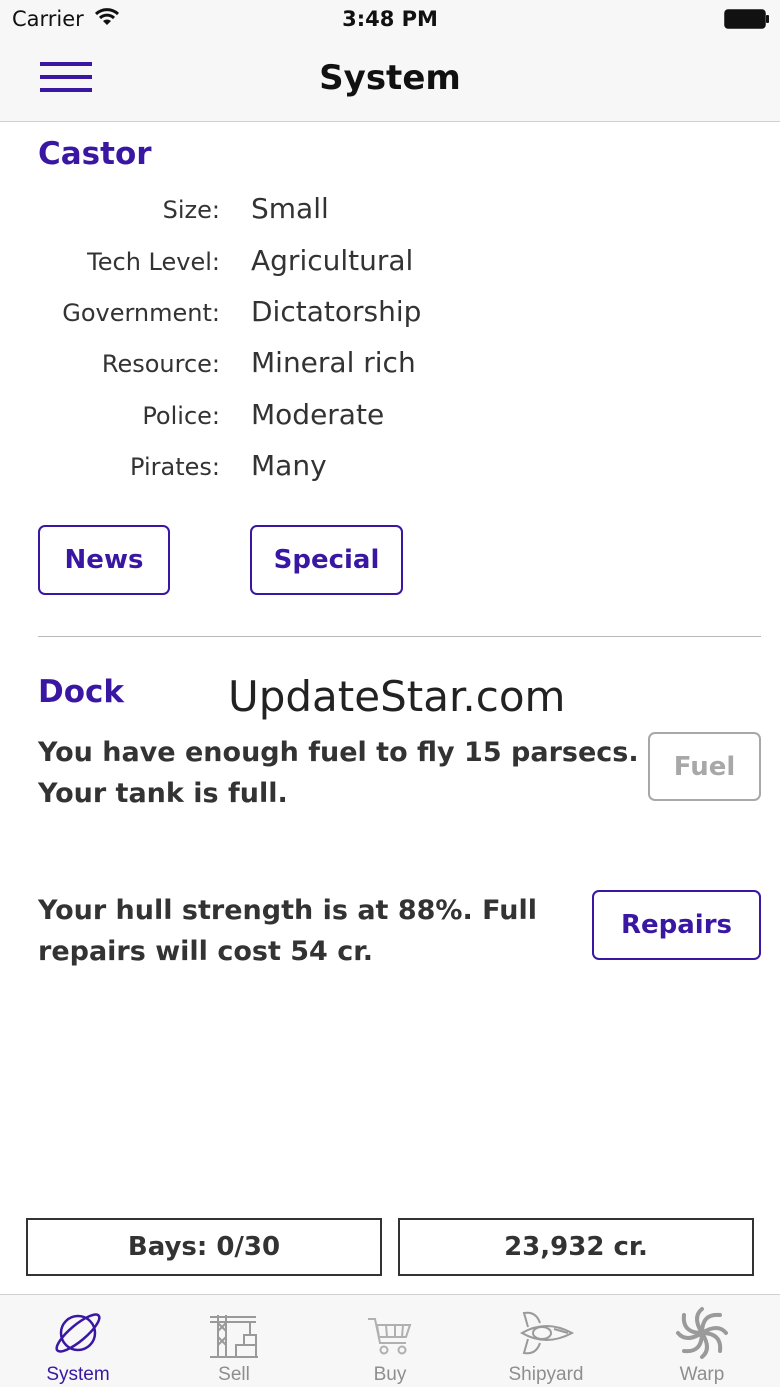  Describe the element at coordinates (191, 210) in the screenshot. I see `size-label: Size:` at that location.